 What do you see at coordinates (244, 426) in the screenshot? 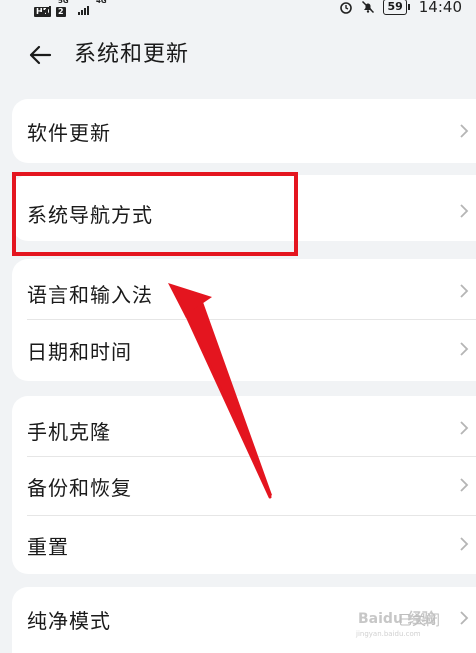
I see `list-item: 手机克隆` at bounding box center [244, 426].